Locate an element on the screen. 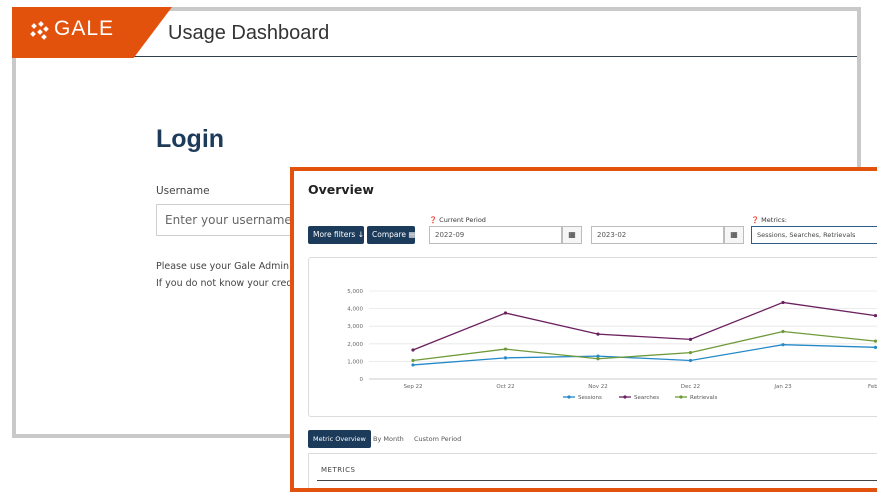 This screenshot has height=492, width=877. y-tick-label: 2,000 is located at coordinates (355, 345).